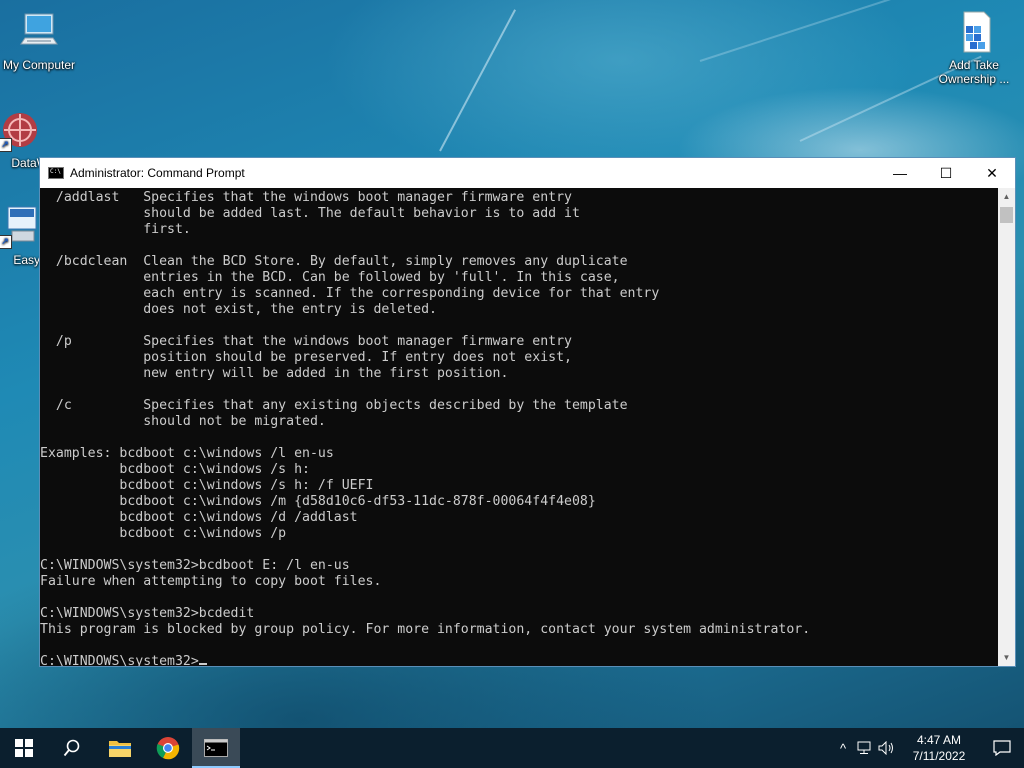 The image size is (1024, 768). I want to click on search-button, so click(72, 748).